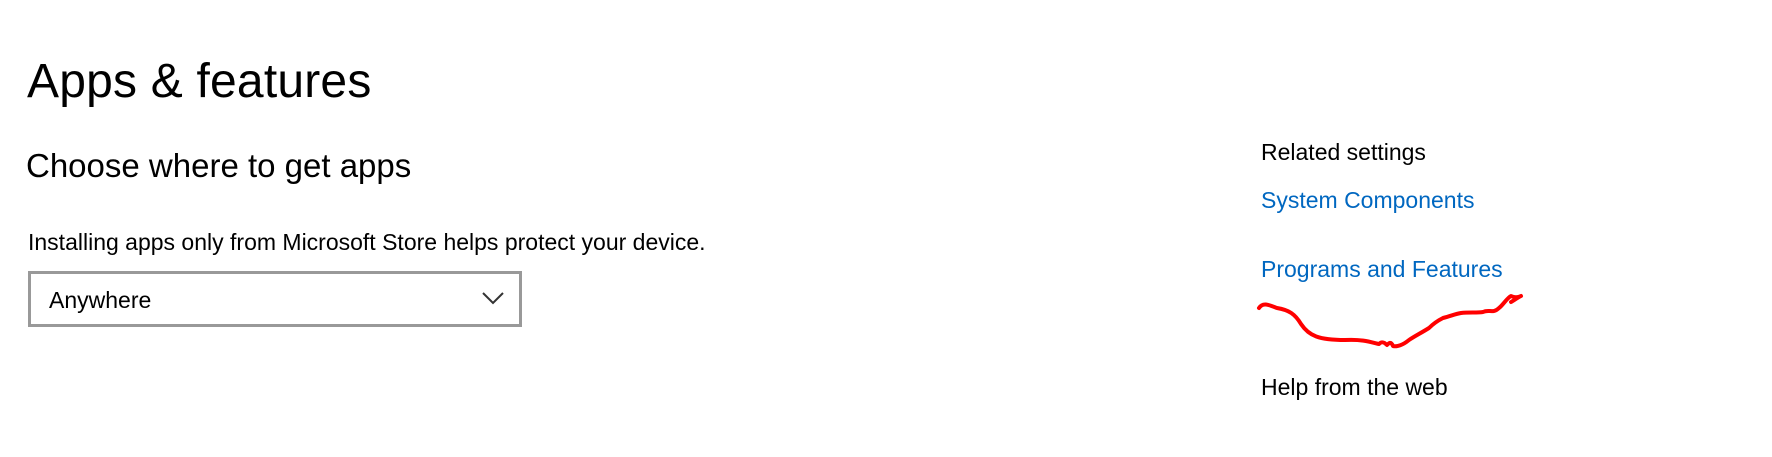  I want to click on chevron-down-icon, so click(493, 298).